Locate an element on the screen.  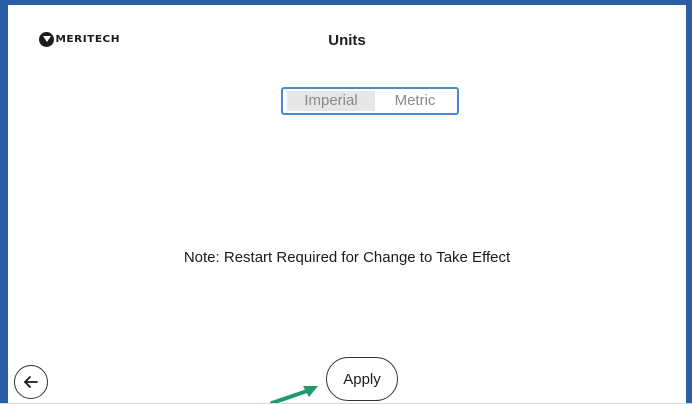
metric-option: Metric is located at coordinates (415, 101).